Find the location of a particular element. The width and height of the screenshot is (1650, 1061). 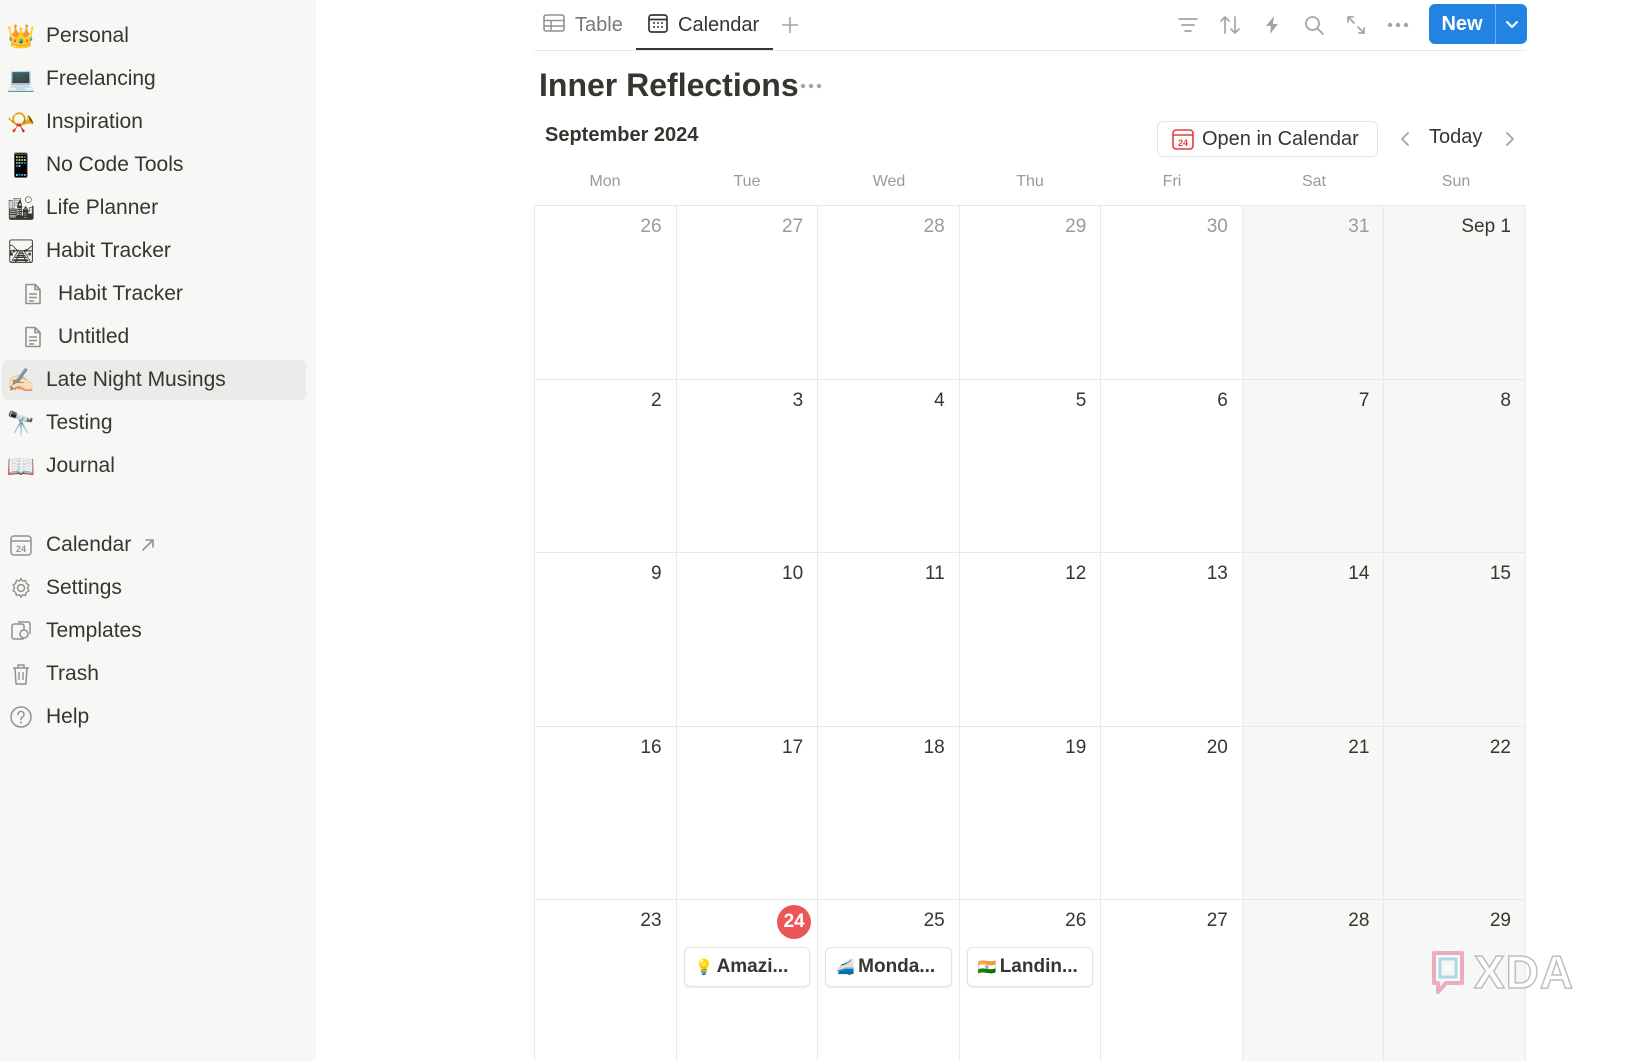

sidebar-trash: Trash is located at coordinates (154, 674).